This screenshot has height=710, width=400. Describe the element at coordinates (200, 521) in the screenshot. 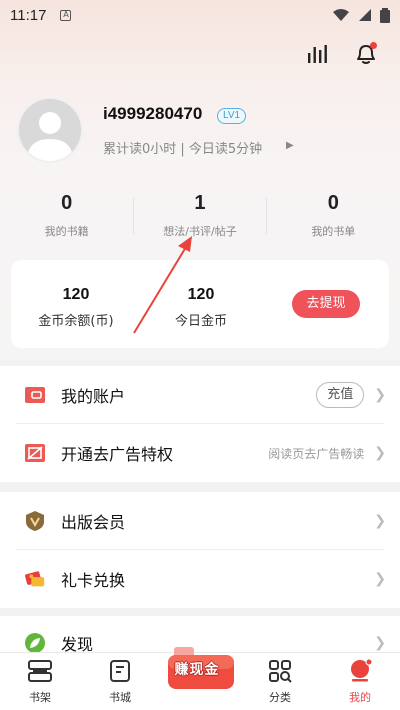

I see `menu-item-publishing-vip: 出版会员 ❯` at that location.